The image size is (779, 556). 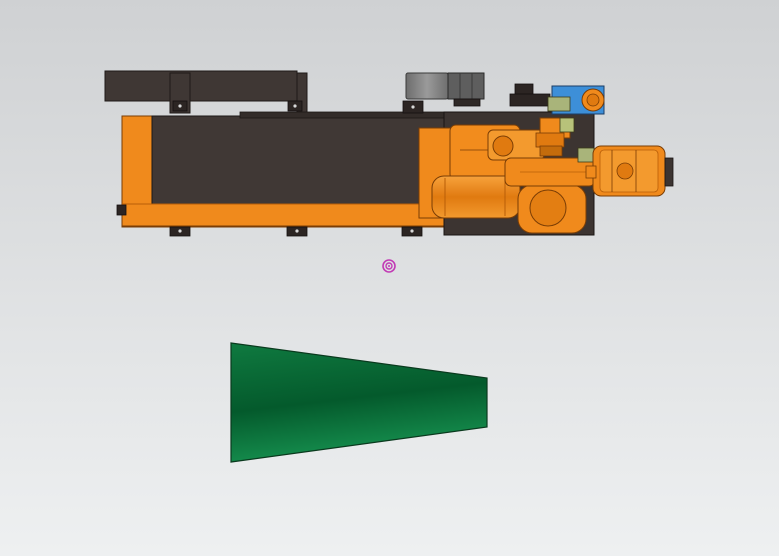 I want to click on end-effector, so click(x=629, y=171).